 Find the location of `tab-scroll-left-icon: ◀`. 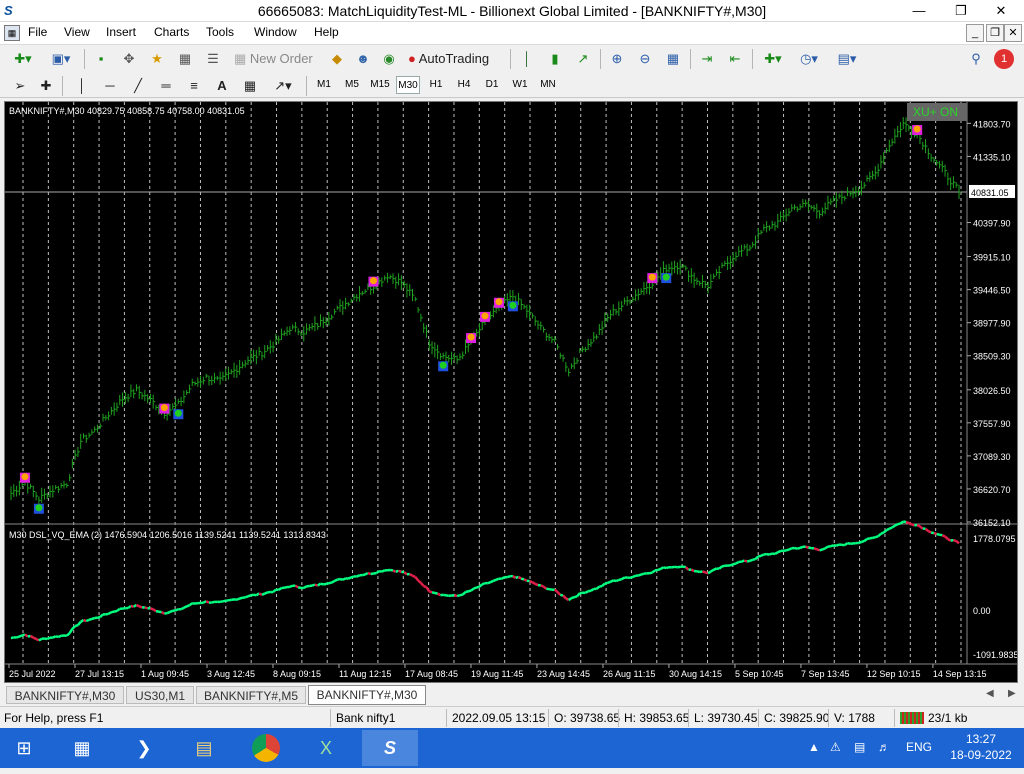

tab-scroll-left-icon: ◀ is located at coordinates (990, 693).